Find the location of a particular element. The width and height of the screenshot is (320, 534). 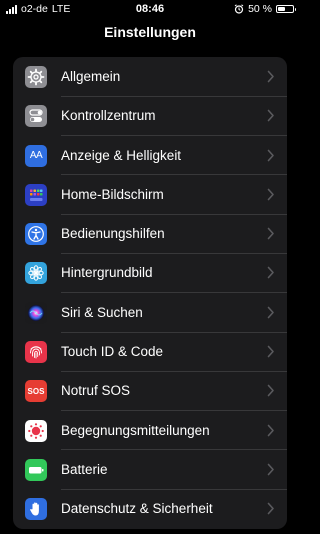

toggles-icon is located at coordinates (36, 116).